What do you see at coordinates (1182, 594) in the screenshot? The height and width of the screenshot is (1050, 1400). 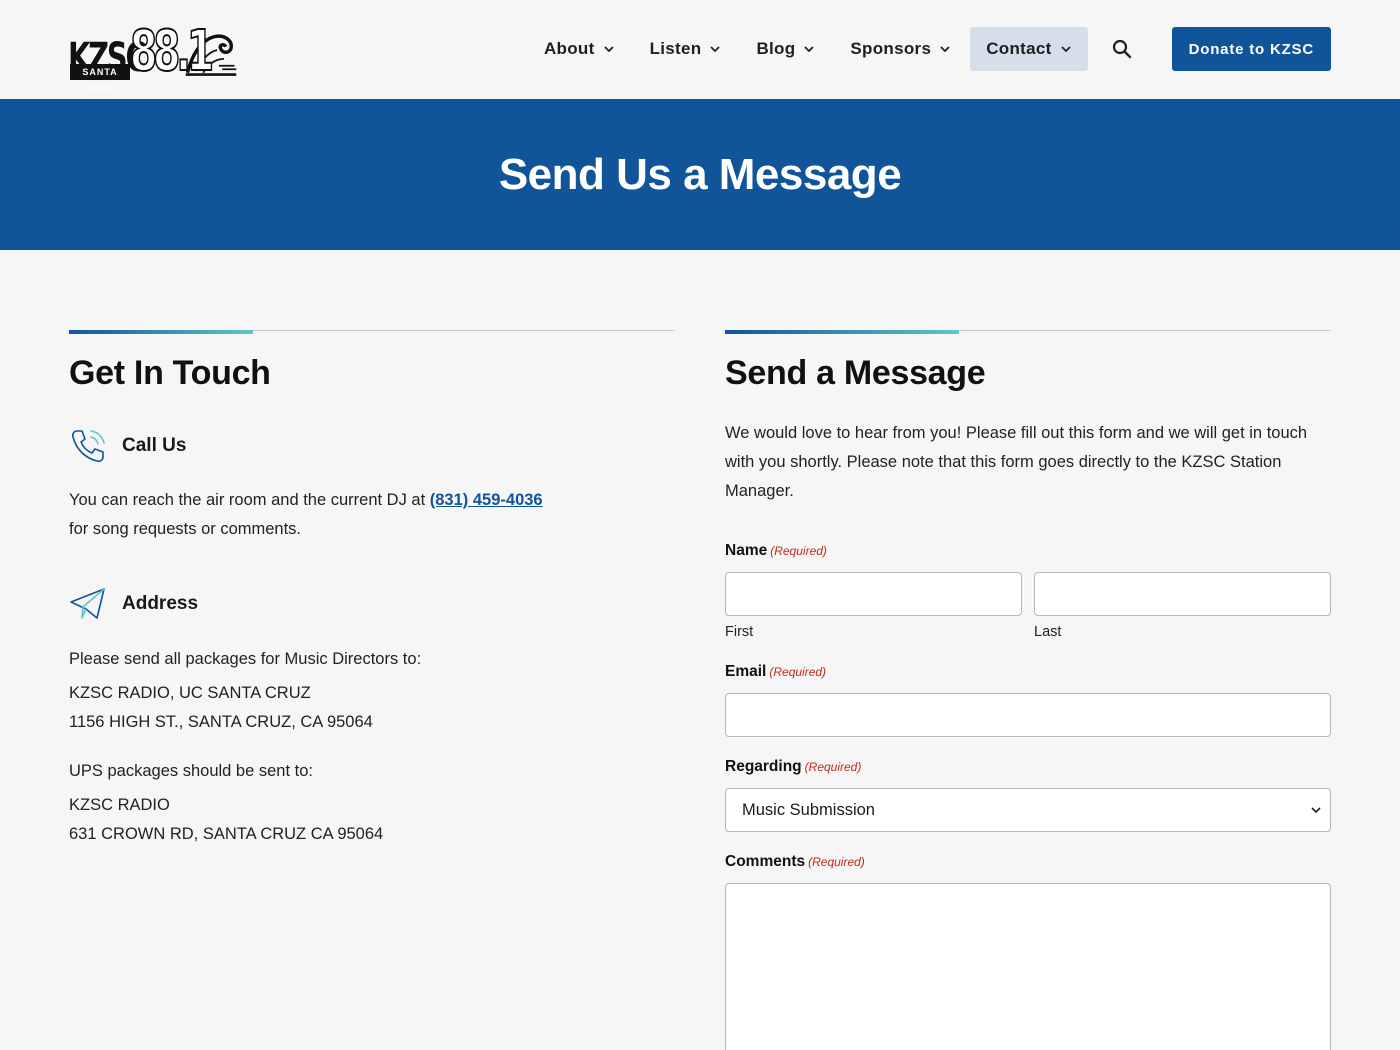 I see `last-name-input` at bounding box center [1182, 594].